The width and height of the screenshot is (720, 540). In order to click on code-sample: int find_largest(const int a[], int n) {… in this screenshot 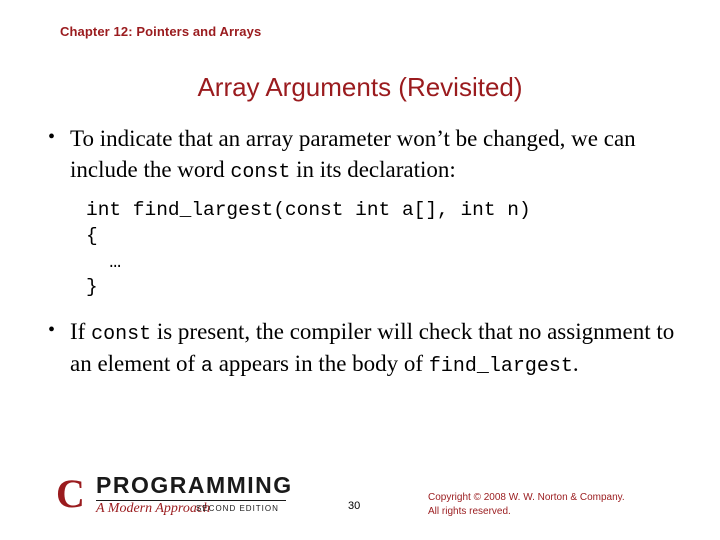, I will do `click(308, 249)`.